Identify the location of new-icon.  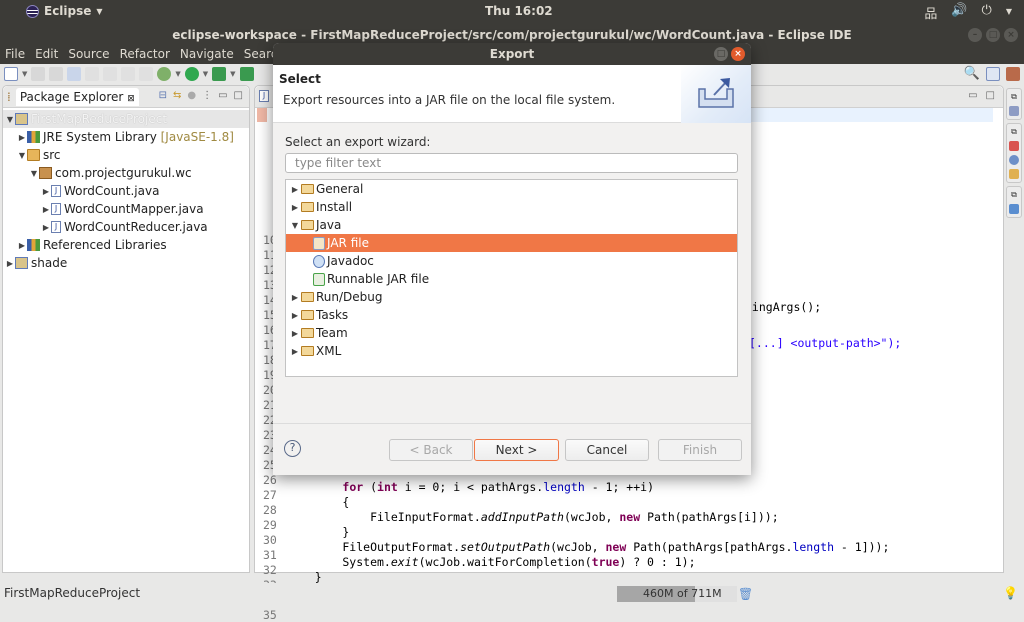
(11, 74).